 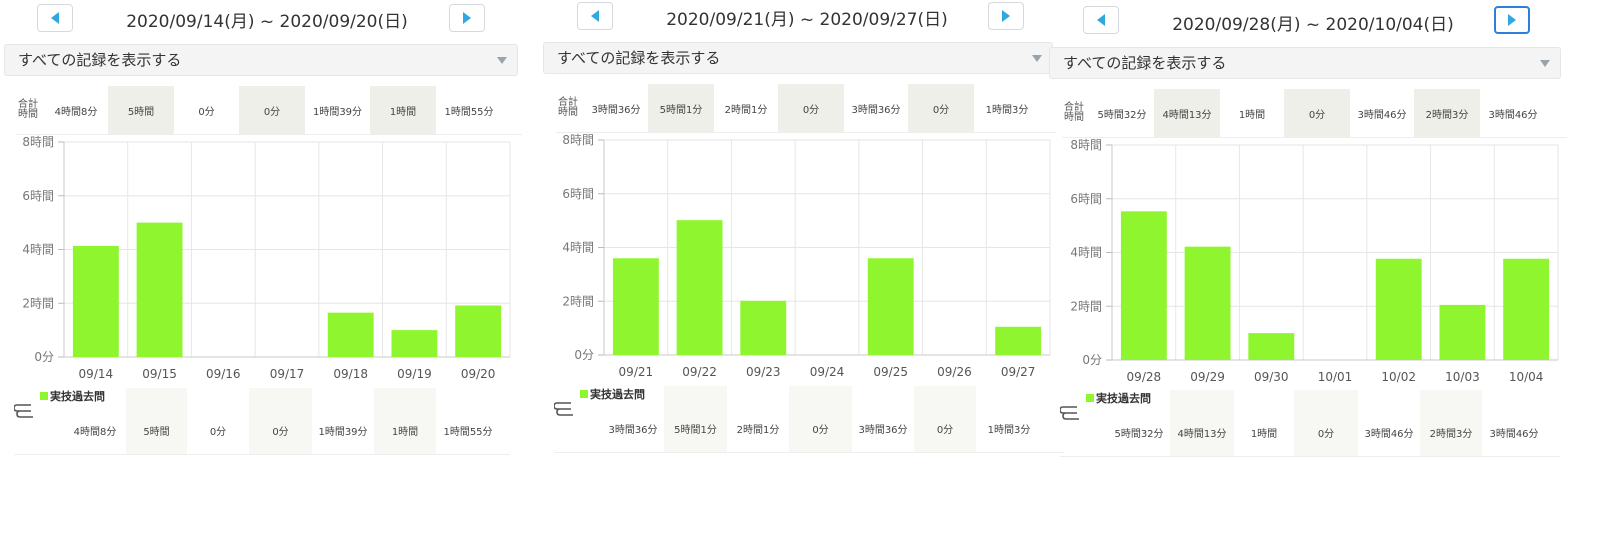 What do you see at coordinates (76, 112) in the screenshot?
I see `total-cell: 4時間8分` at bounding box center [76, 112].